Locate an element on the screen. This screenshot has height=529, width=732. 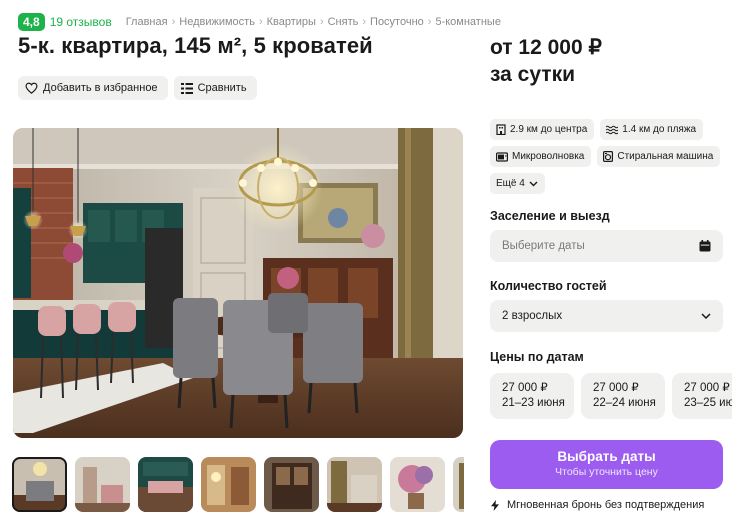
tag-label: Микроволновка is located at coordinates (548, 156).